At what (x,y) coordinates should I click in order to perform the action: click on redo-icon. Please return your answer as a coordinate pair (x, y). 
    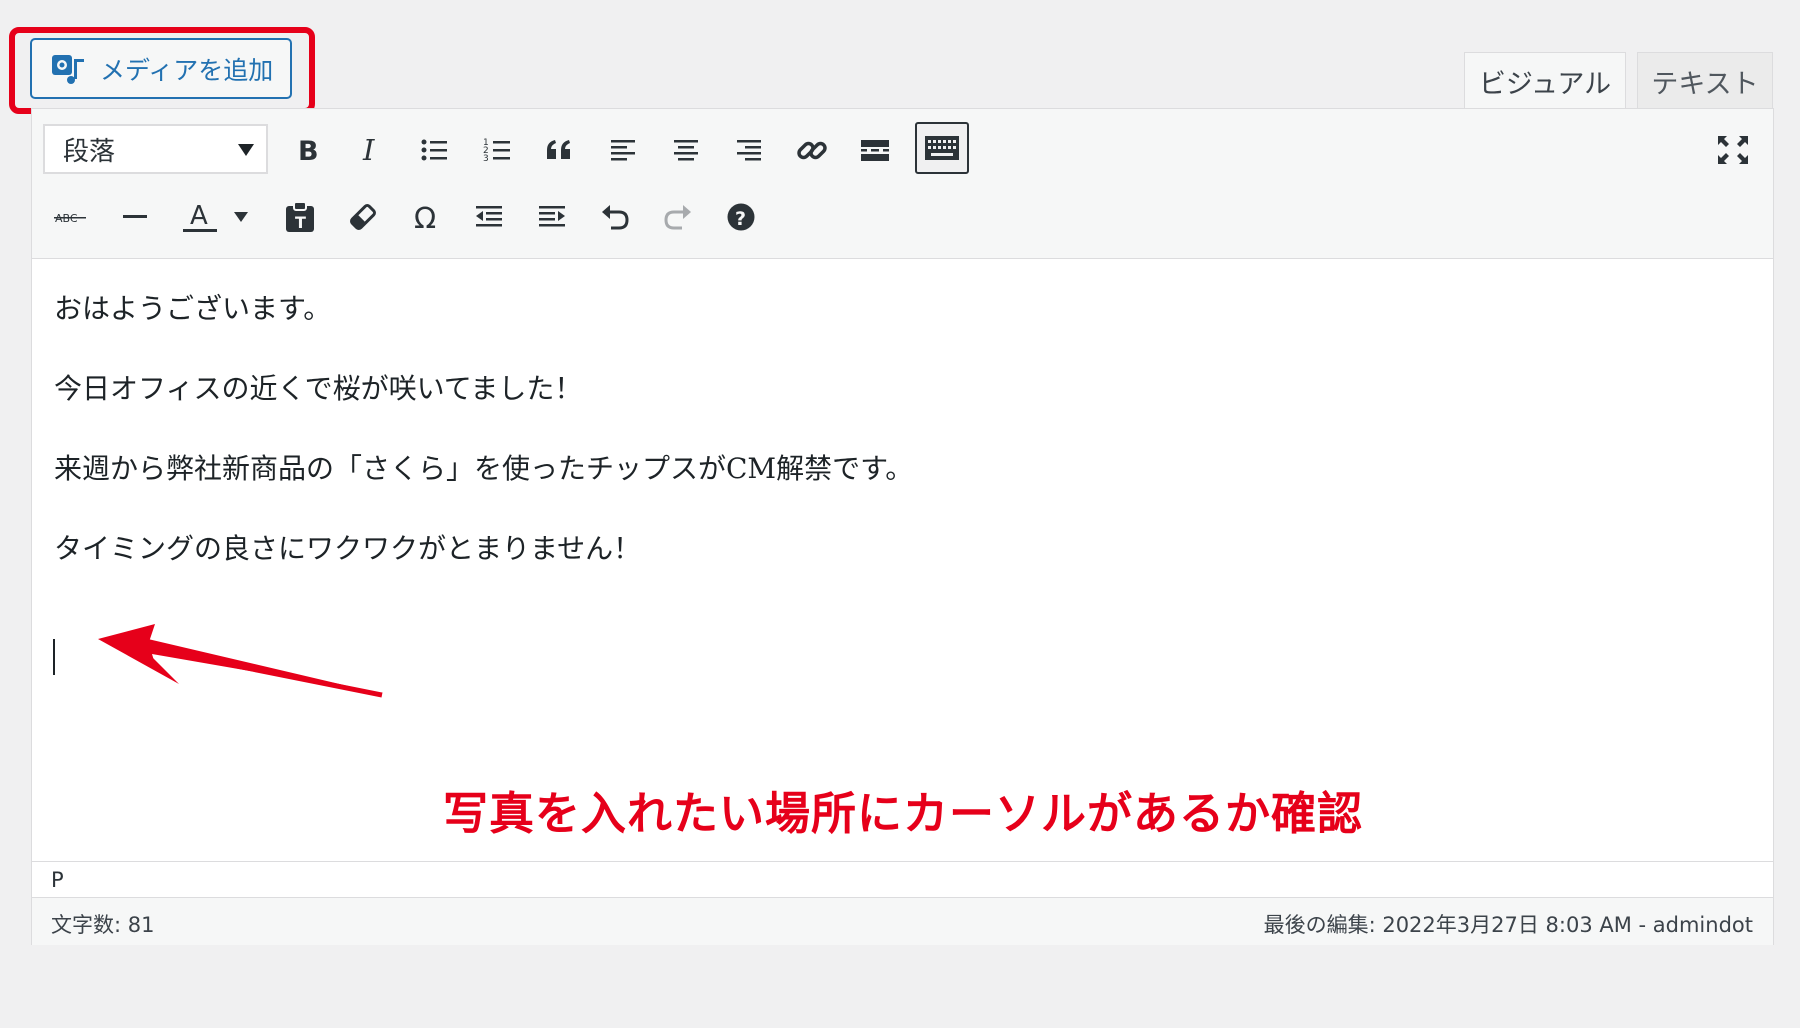
    Looking at the image, I should click on (677, 217).